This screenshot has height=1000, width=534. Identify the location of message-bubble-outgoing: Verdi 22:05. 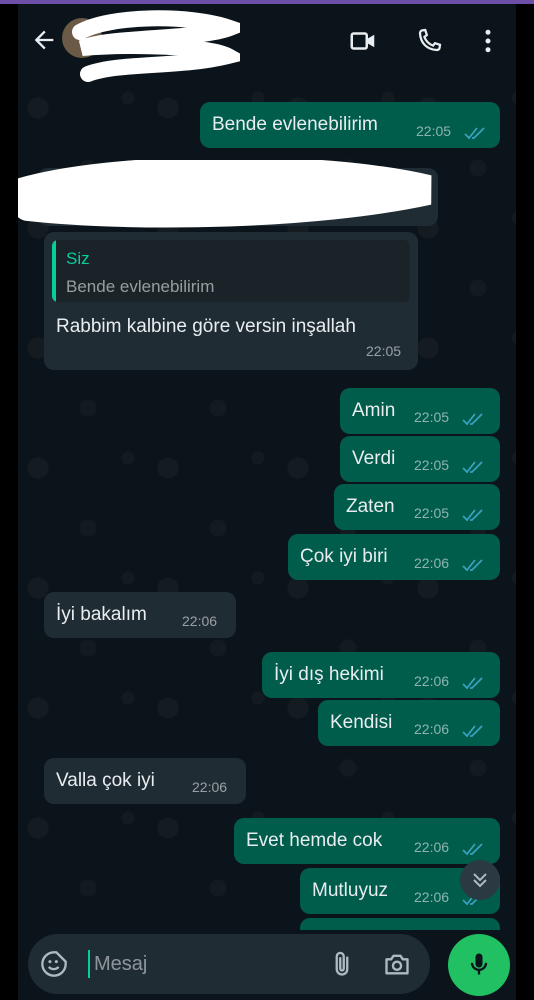
(420, 459).